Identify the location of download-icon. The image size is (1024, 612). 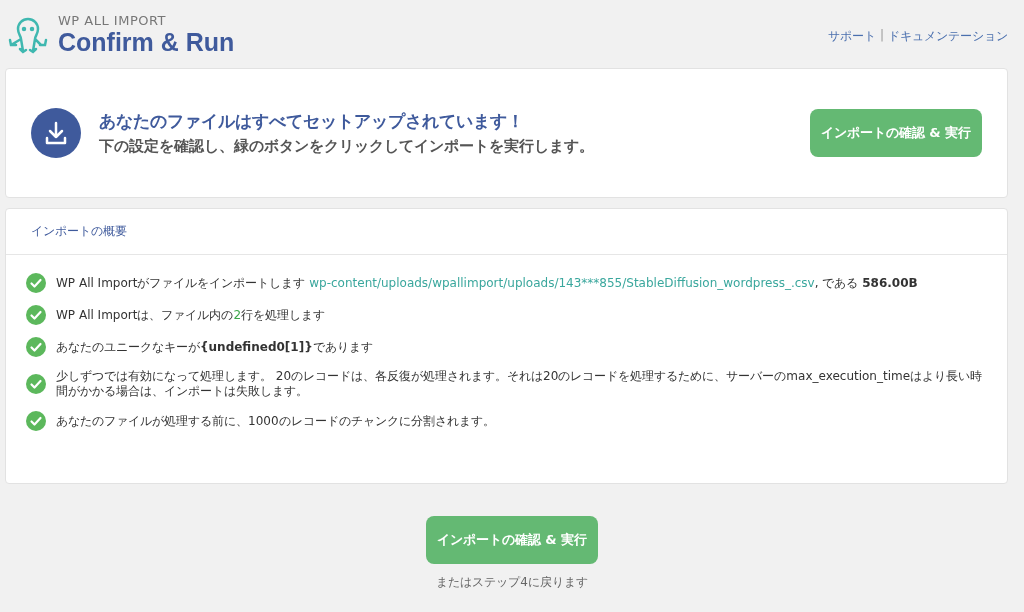
(56, 133).